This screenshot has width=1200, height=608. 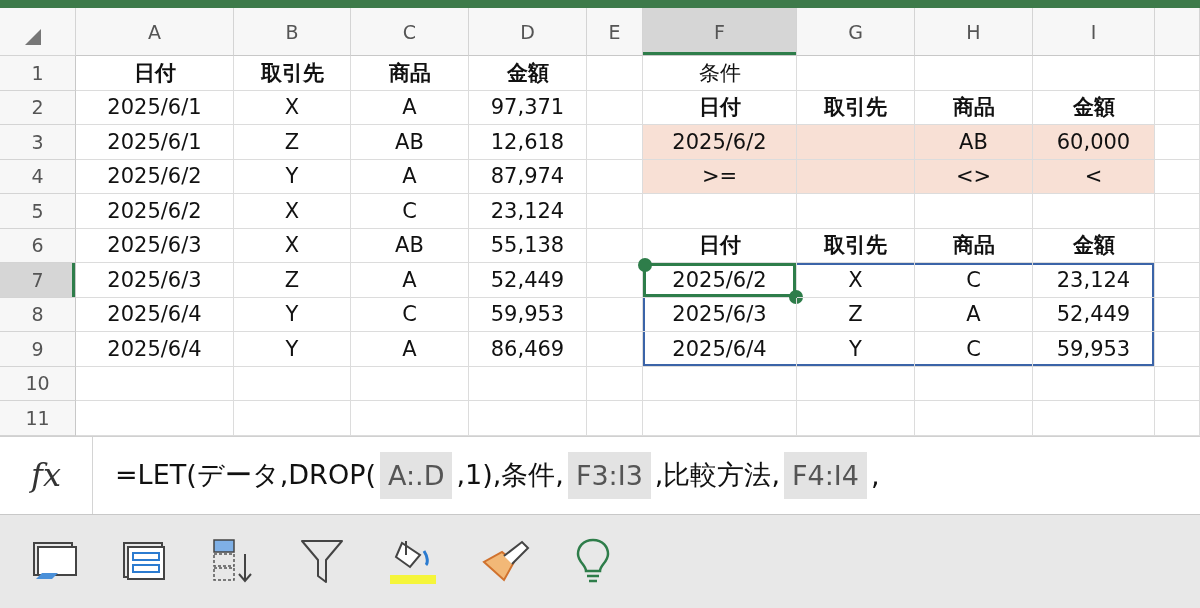 I want to click on column-header: G, so click(x=856, y=32).